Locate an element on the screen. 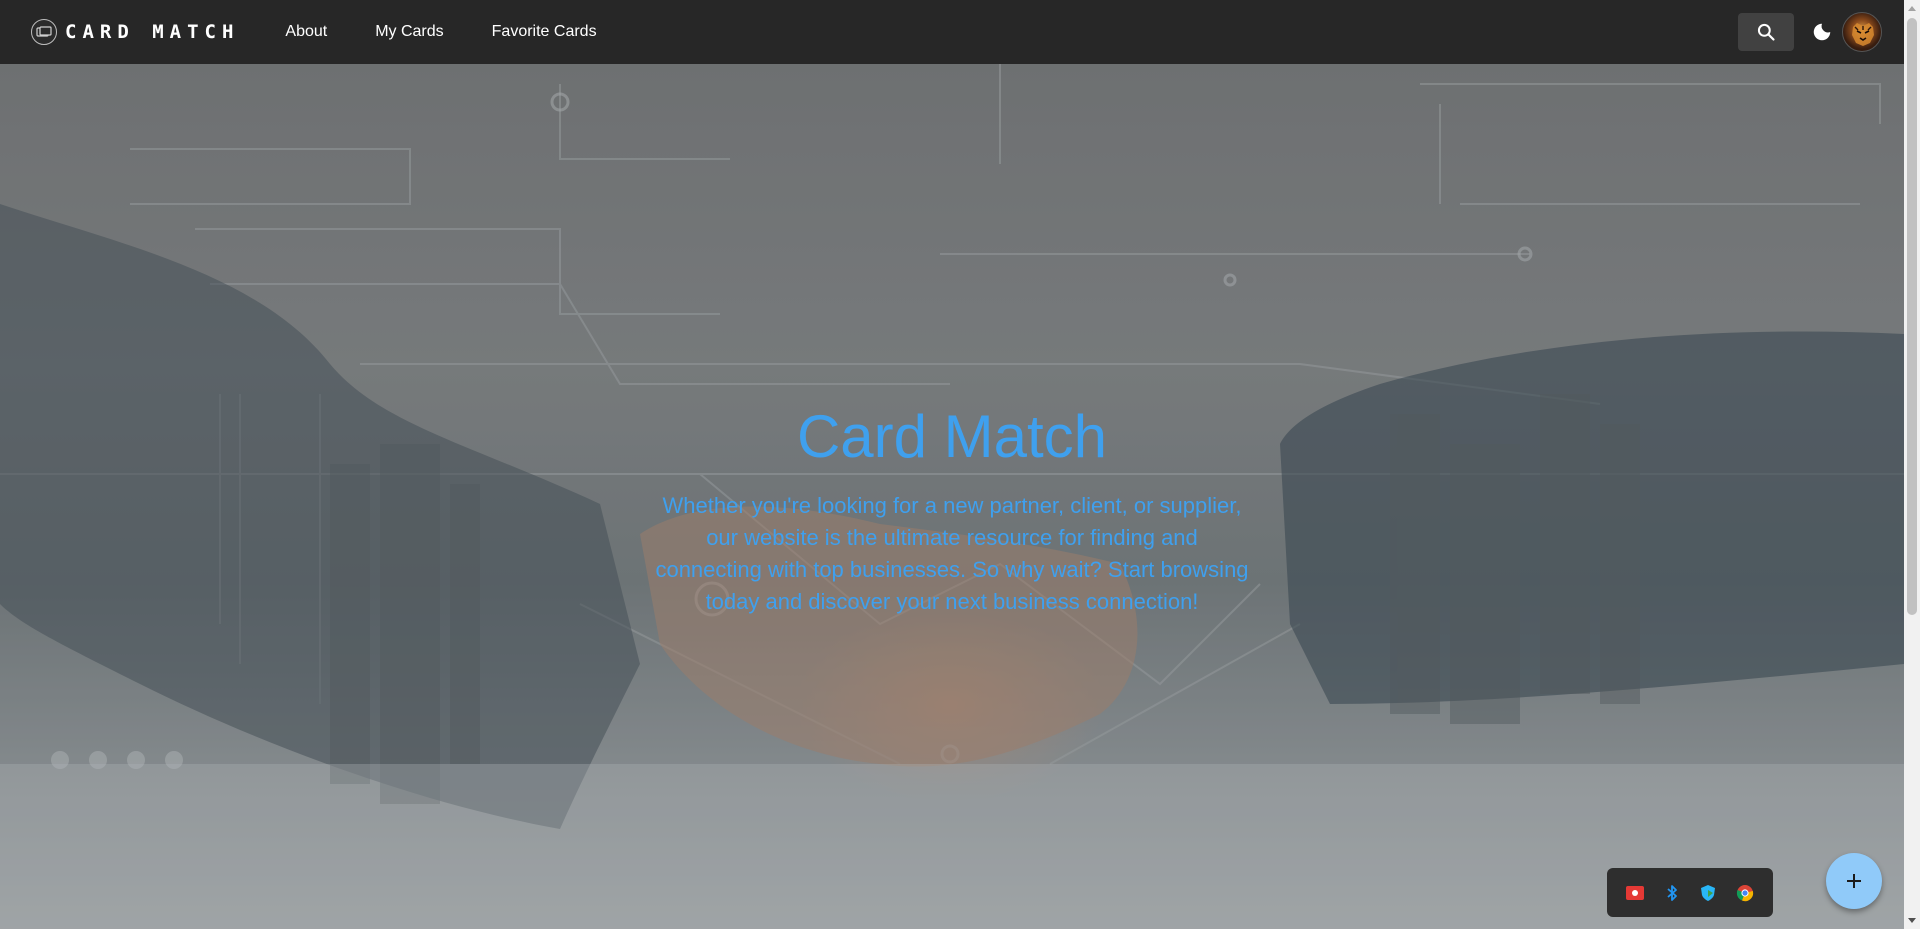  user-avatar is located at coordinates (1862, 32).